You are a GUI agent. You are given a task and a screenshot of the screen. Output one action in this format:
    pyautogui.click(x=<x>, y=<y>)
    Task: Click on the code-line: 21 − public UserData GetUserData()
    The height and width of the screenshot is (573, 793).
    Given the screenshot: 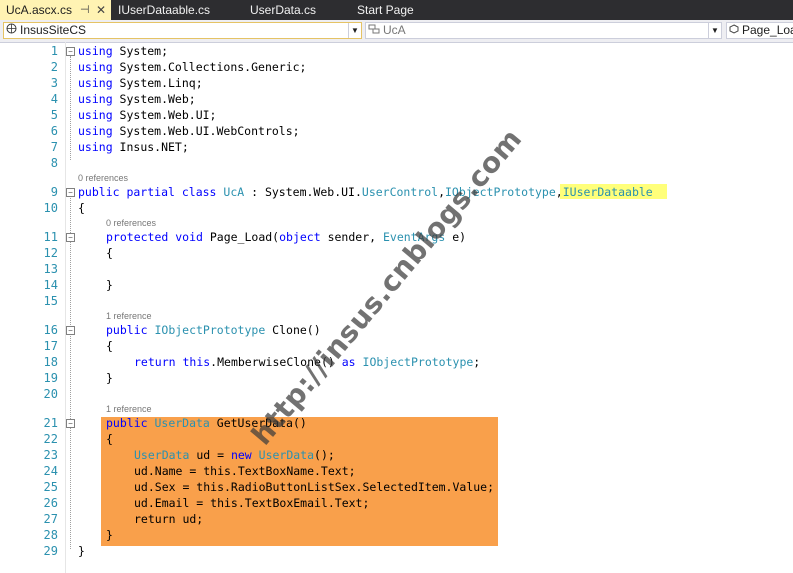 What is the action you would take?
    pyautogui.click(x=396, y=423)
    